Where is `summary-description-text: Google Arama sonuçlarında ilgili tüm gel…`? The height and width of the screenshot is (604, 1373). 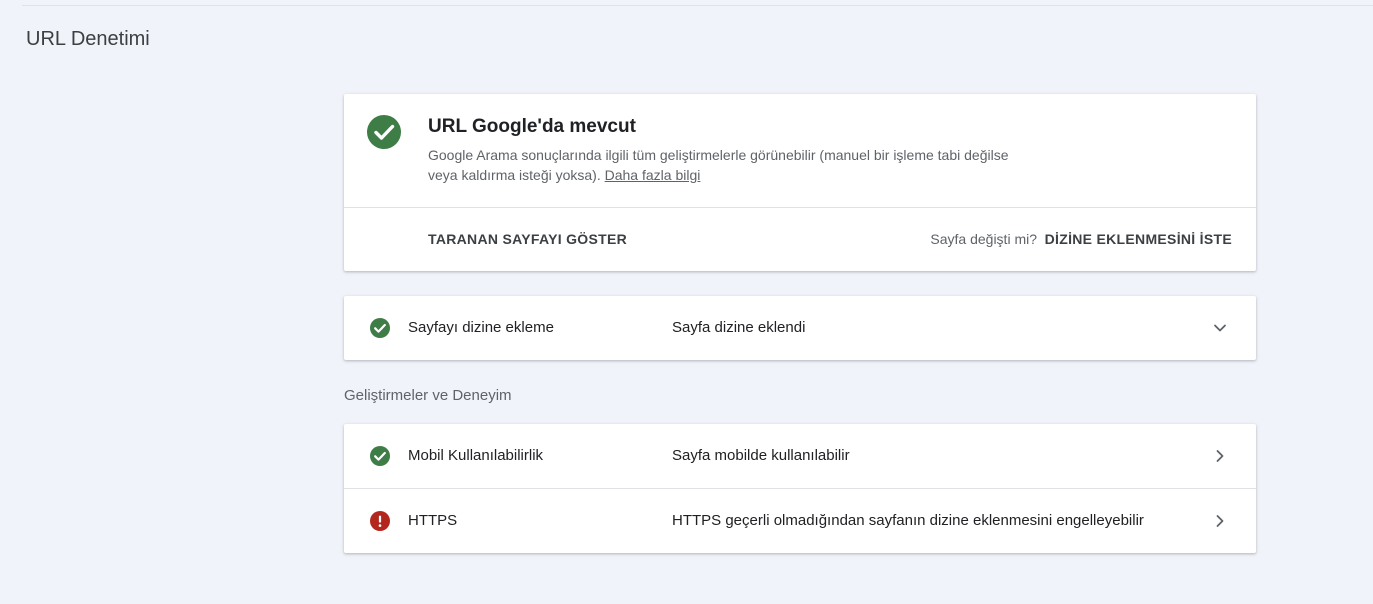
summary-description-text: Google Arama sonuçlarında ilgili tüm gel… is located at coordinates (718, 165).